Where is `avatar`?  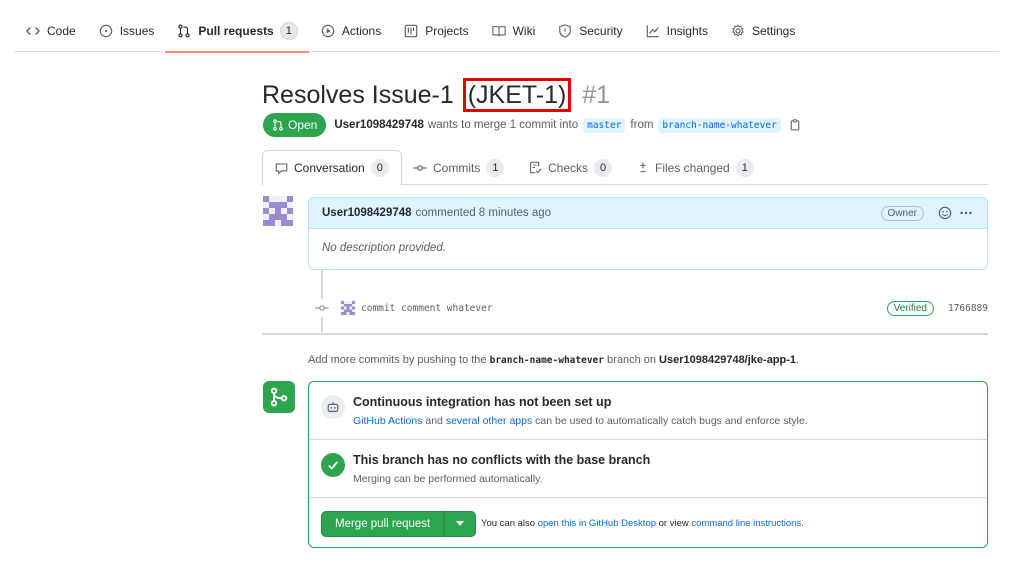
avatar is located at coordinates (278, 211).